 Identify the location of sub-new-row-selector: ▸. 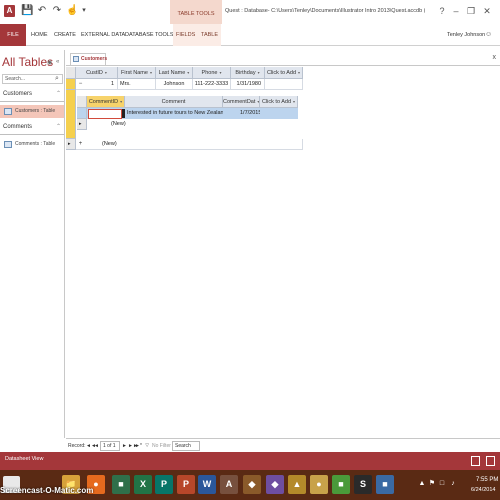
(82, 124).